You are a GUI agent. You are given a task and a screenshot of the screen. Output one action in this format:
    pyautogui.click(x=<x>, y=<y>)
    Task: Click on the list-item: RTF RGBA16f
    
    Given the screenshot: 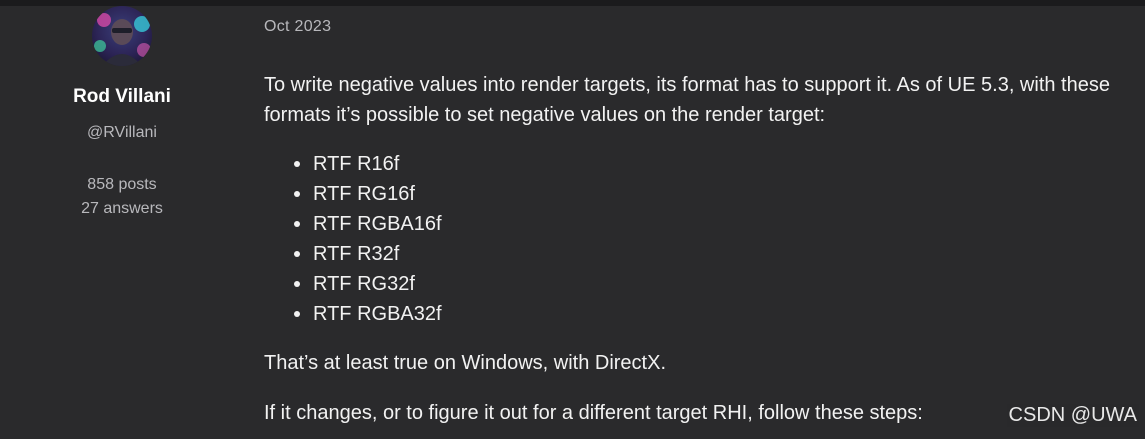 What is the action you would take?
    pyautogui.click(x=353, y=224)
    